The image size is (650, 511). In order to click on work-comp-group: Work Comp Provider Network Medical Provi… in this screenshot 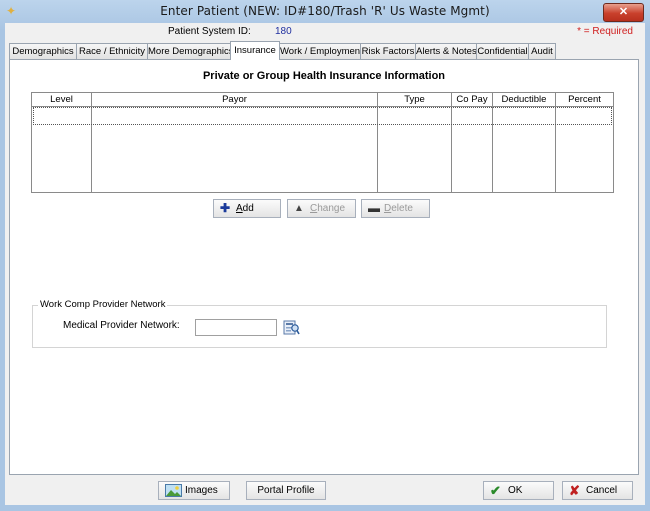, I will do `click(319, 323)`.